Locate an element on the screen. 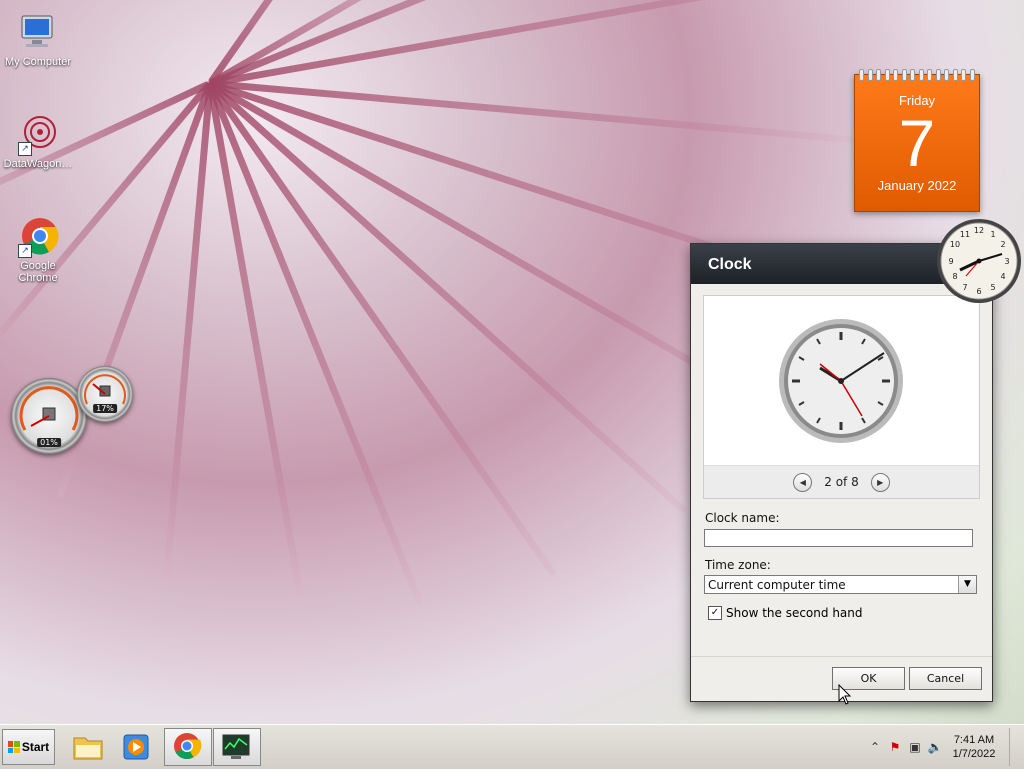 Image resolution: width=1024 pixels, height=769 pixels. taskbar-explorer is located at coordinates (88, 747).